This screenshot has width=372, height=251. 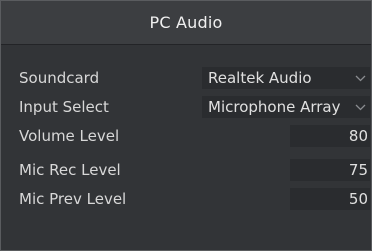 What do you see at coordinates (69, 136) in the screenshot?
I see `volume-level-label: Volume Level` at bounding box center [69, 136].